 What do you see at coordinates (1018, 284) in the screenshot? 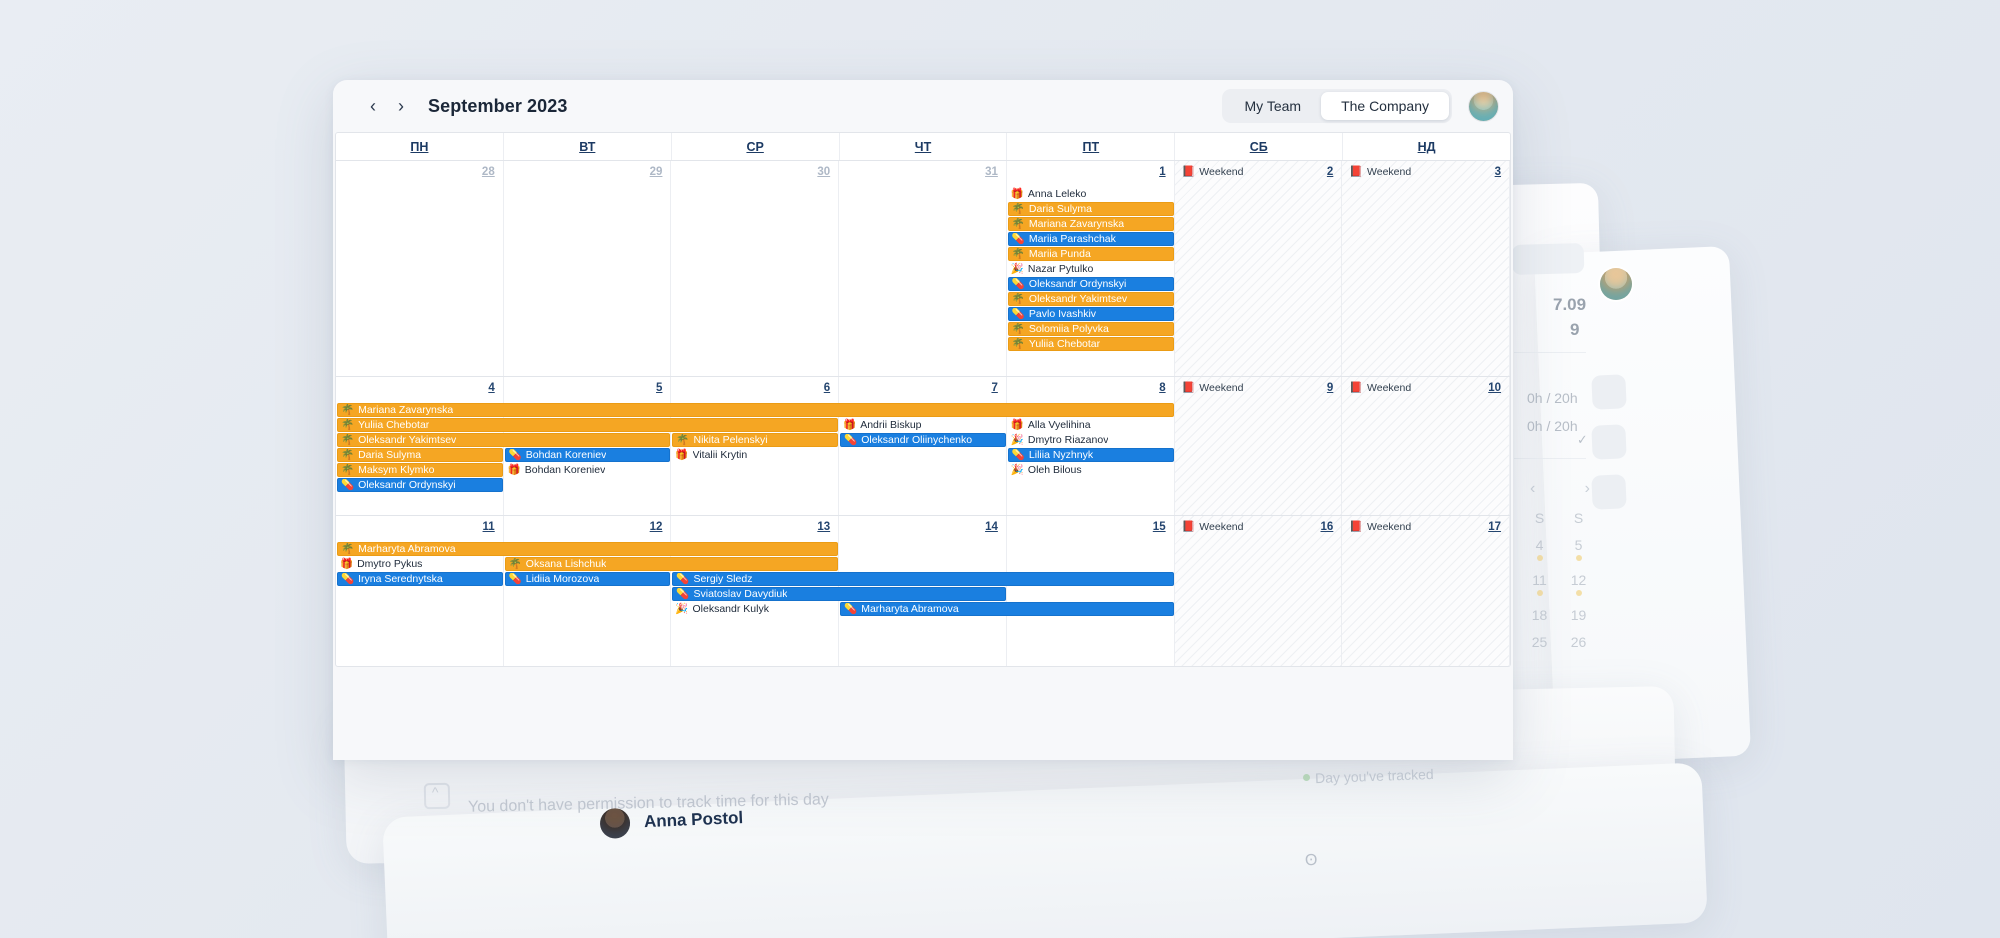
I see `sick-icon: 💊` at bounding box center [1018, 284].